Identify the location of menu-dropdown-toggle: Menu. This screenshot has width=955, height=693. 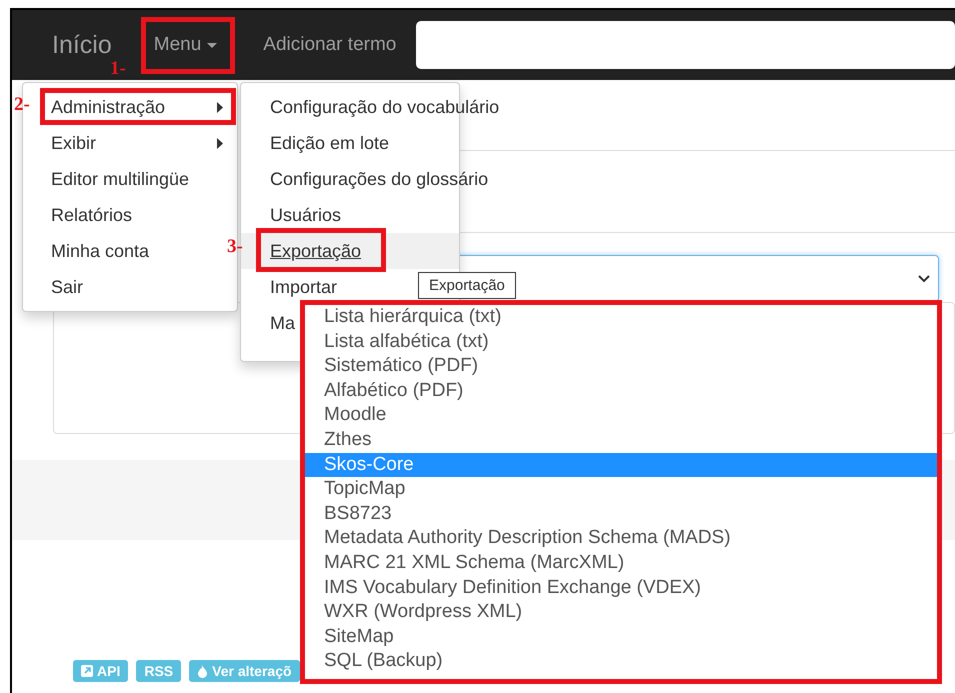
(186, 45).